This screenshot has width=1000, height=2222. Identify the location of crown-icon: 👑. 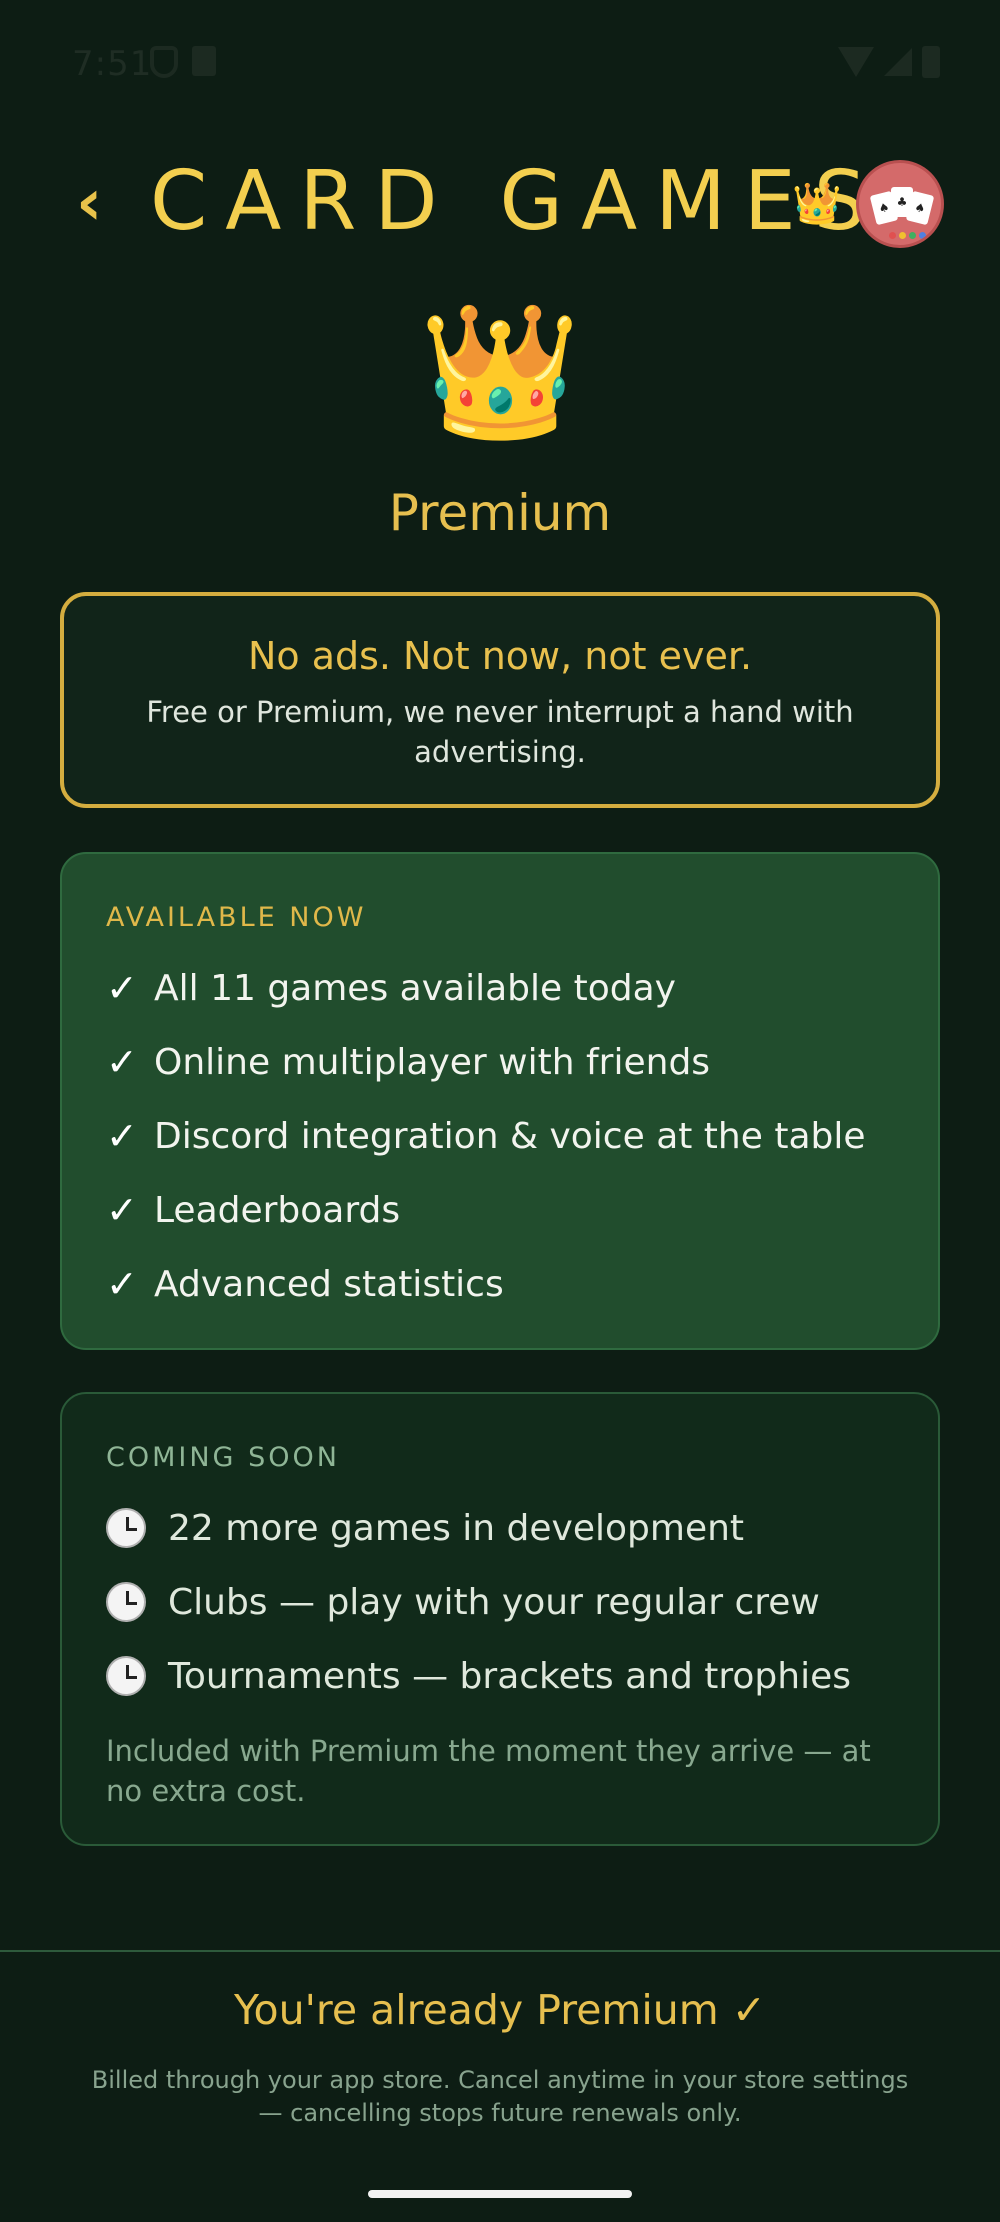
(817, 204).